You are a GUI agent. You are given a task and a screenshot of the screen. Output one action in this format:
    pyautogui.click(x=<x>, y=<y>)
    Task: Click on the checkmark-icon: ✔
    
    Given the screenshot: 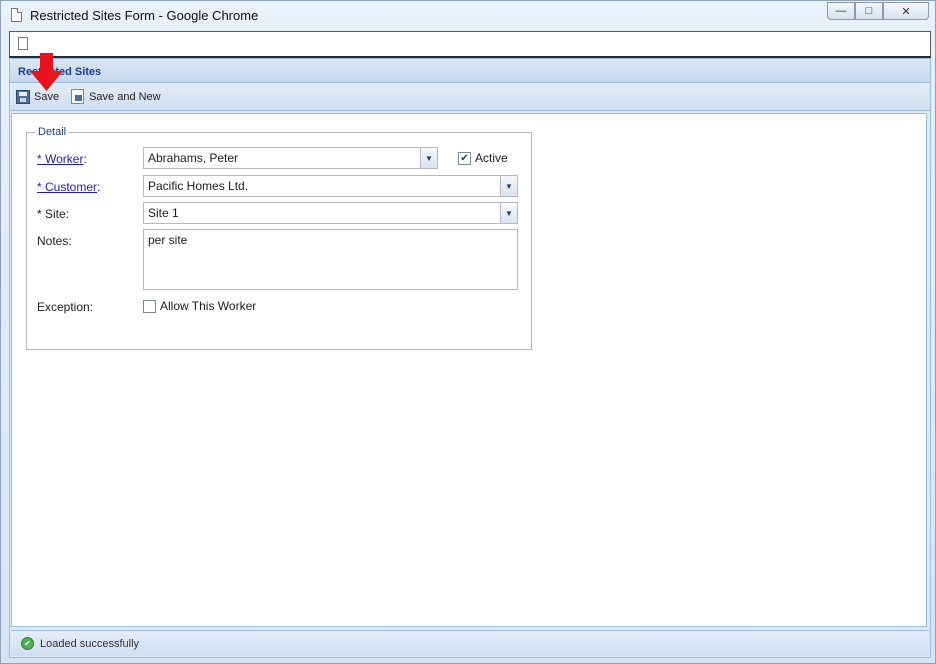 What is the action you would take?
    pyautogui.click(x=464, y=158)
    